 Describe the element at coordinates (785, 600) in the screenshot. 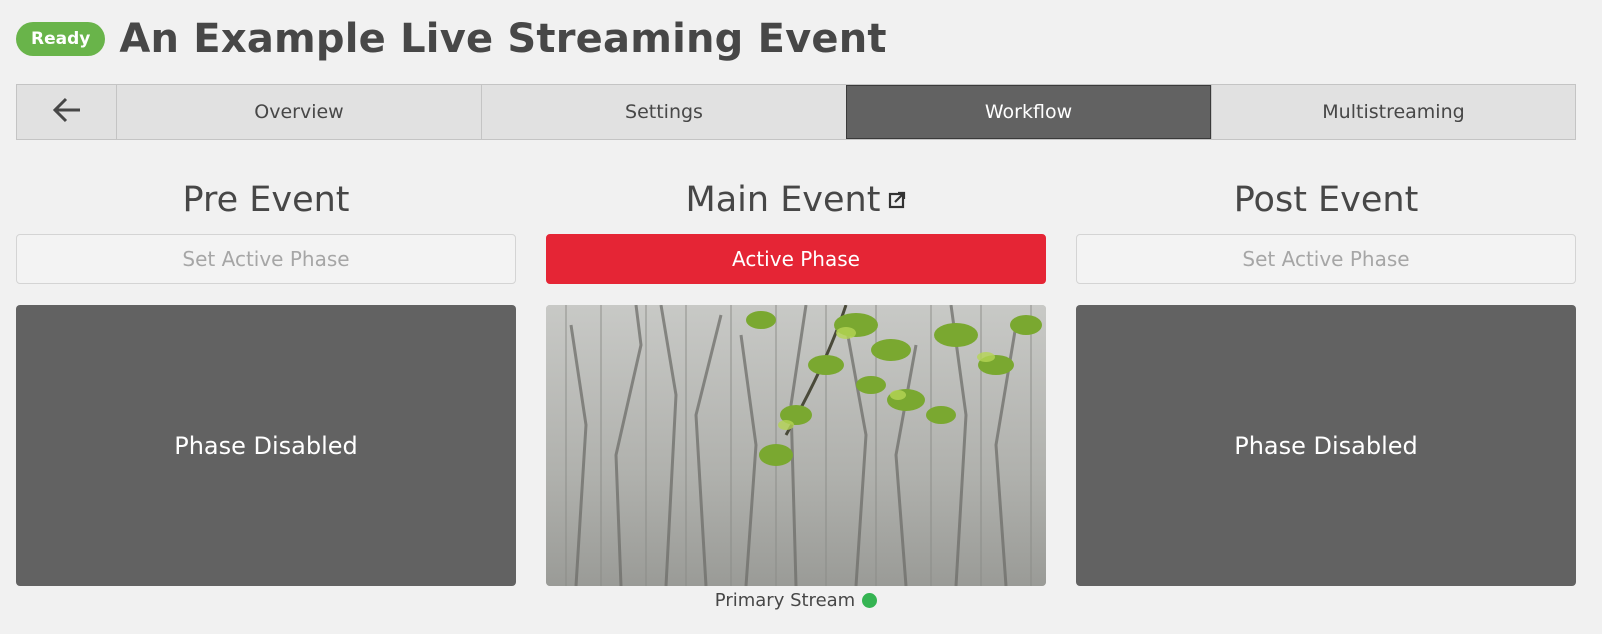

I see `primary-stream-label: Primary Stream` at that location.